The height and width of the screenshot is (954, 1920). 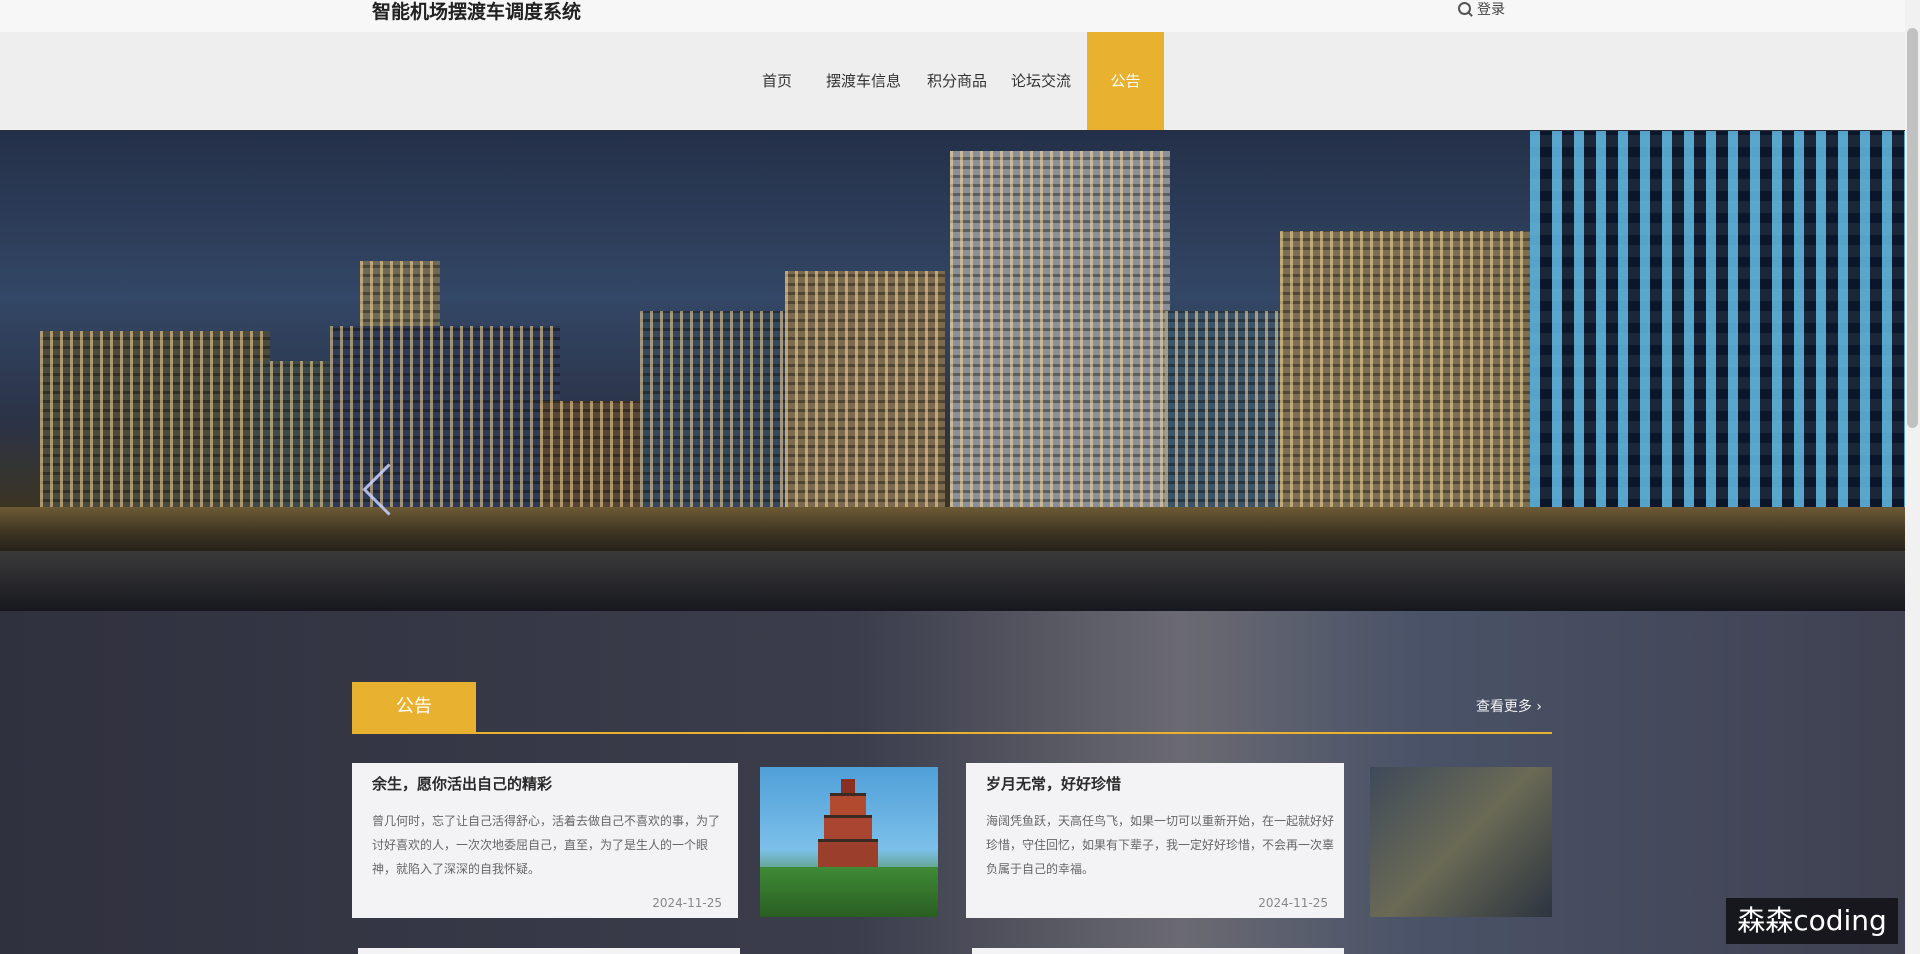 I want to click on river, so click(x=952, y=581).